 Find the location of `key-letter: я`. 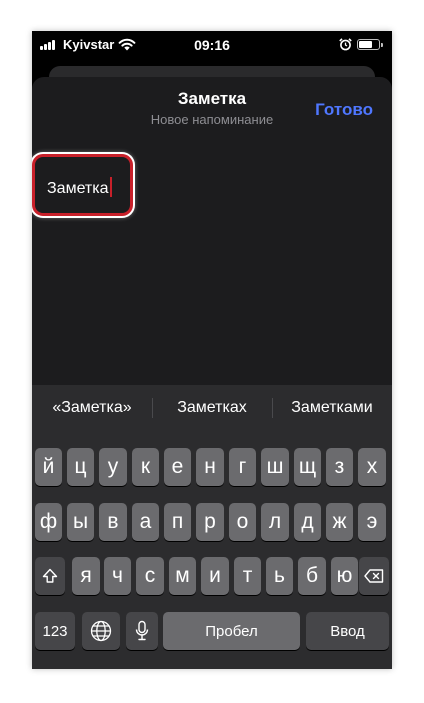

key-letter: я is located at coordinates (86, 576).